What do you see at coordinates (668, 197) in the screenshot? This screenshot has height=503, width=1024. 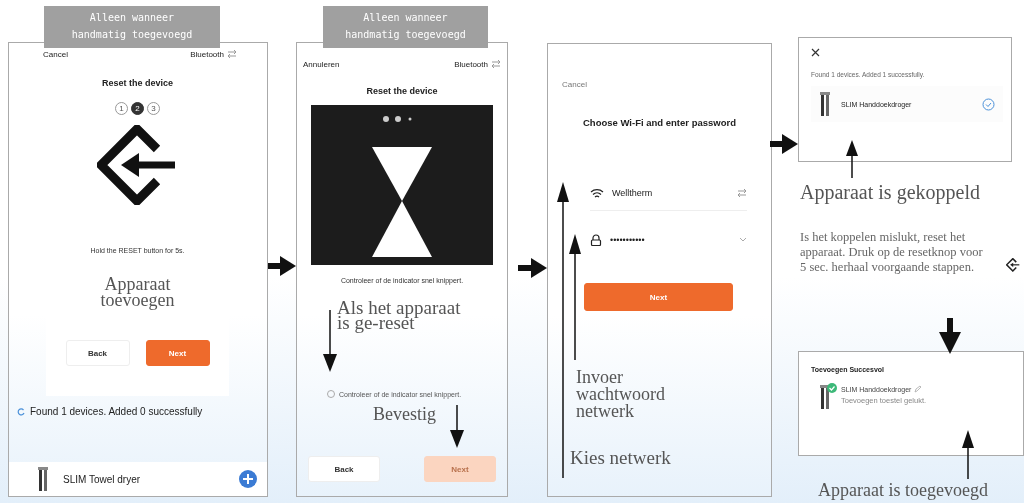 I see `network-field: Welltherm` at bounding box center [668, 197].